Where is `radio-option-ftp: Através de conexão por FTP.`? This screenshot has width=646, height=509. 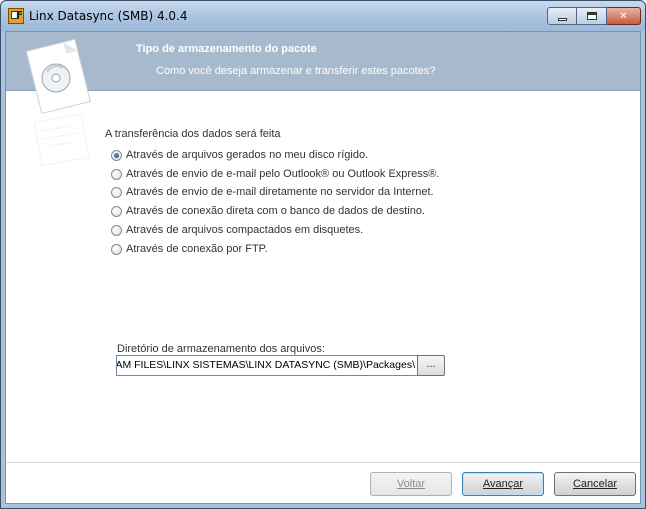 radio-option-ftp: Através de conexão por FTP. is located at coordinates (189, 249).